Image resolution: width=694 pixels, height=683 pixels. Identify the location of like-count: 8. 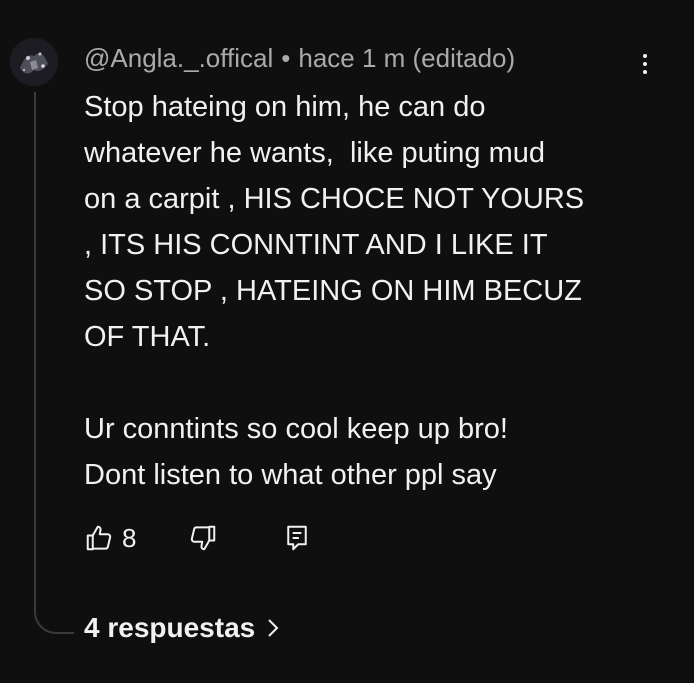
(129, 537).